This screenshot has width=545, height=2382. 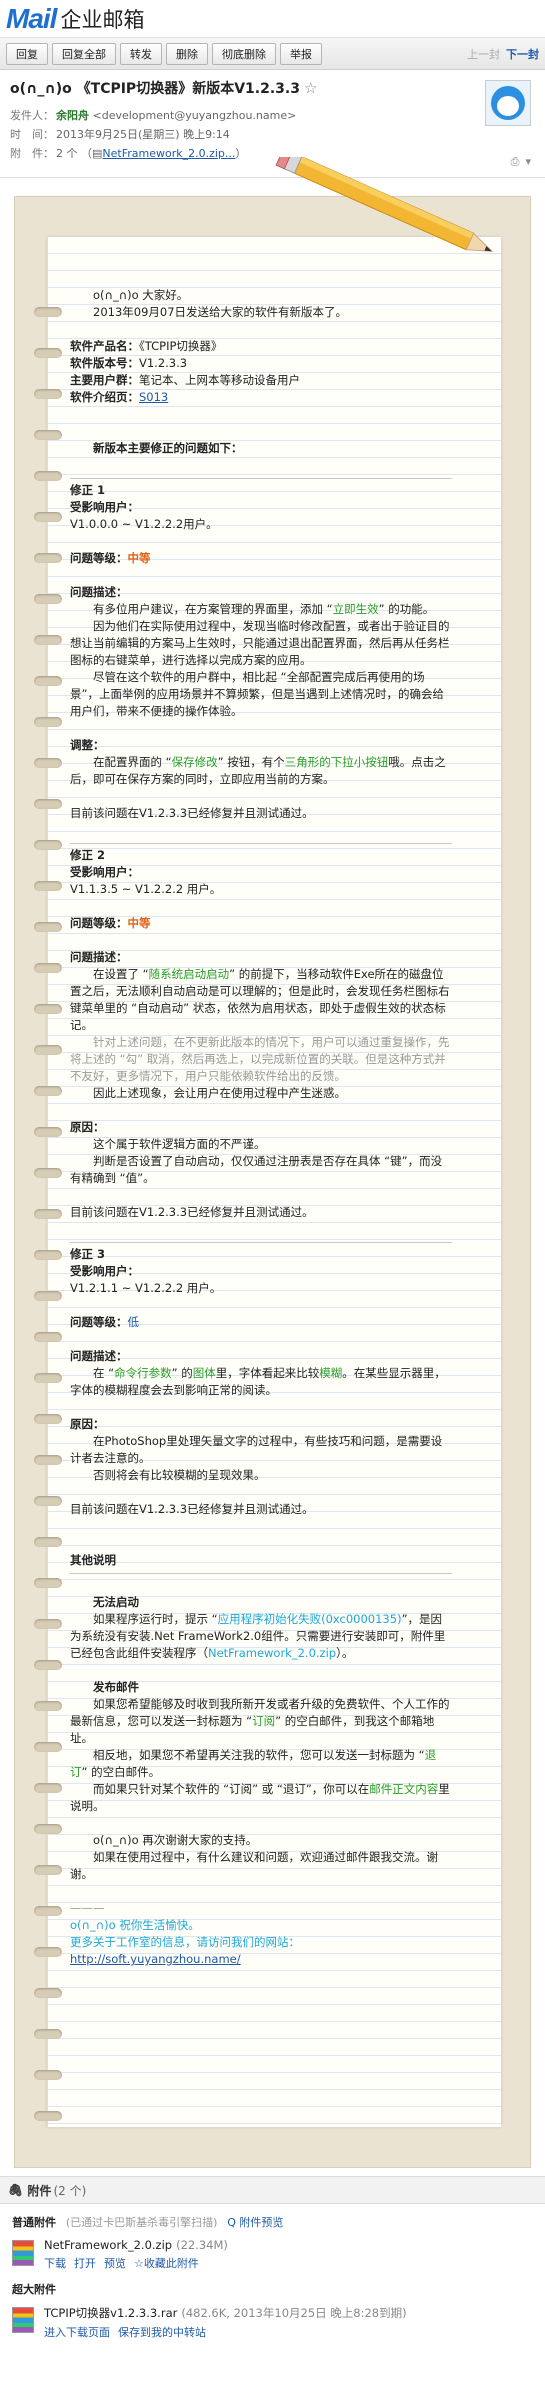 What do you see at coordinates (141, 53) in the screenshot?
I see `forward-button: 转发` at bounding box center [141, 53].